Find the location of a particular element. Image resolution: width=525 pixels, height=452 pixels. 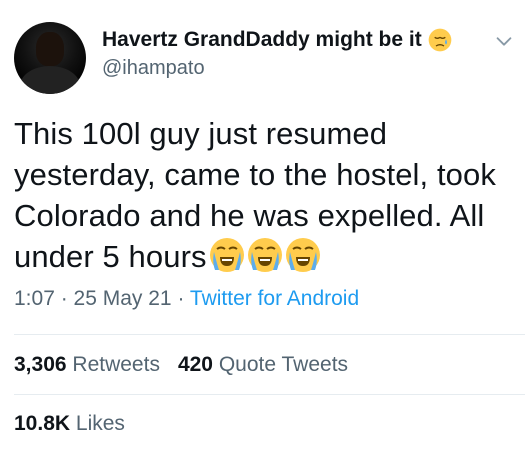

tweet-source-link: Twitter for Android is located at coordinates (274, 298).